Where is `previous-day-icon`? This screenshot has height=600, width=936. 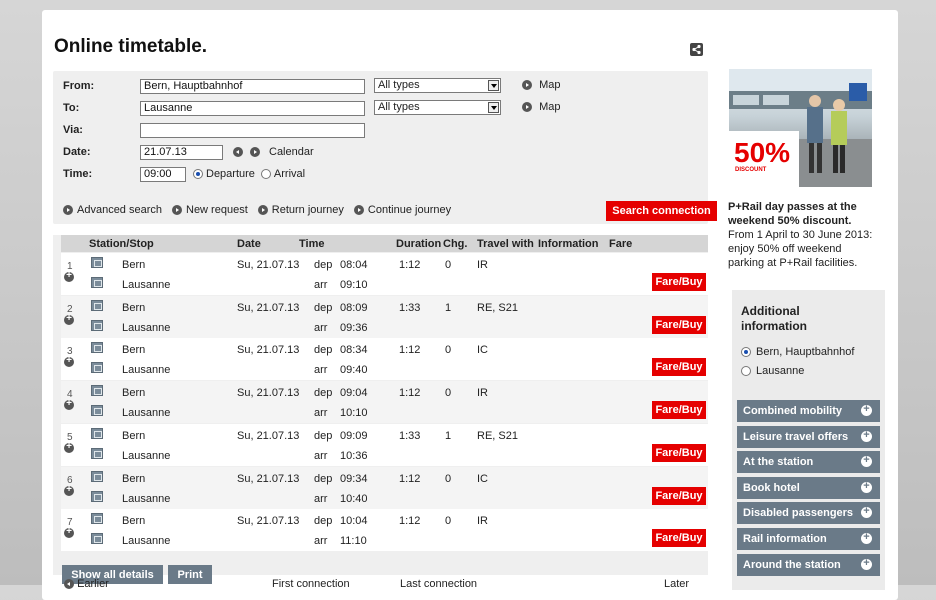 previous-day-icon is located at coordinates (238, 152).